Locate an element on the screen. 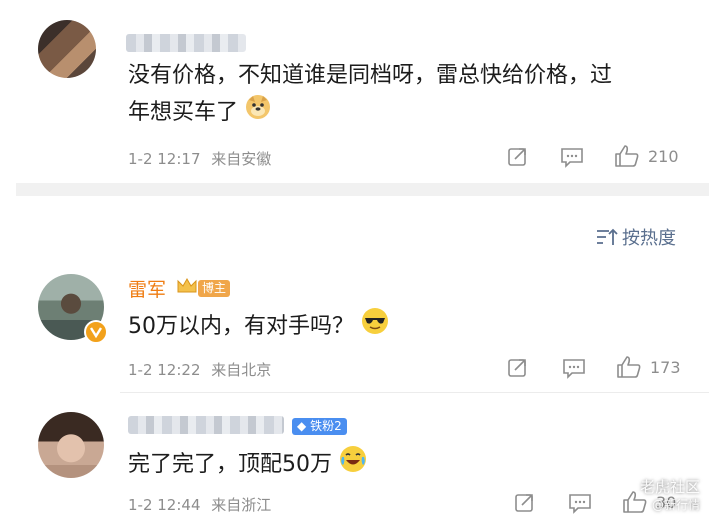 Image resolution: width=709 pixels, height=528 pixels. watermark: 老虎社区 @新行情 is located at coordinates (650, 496).